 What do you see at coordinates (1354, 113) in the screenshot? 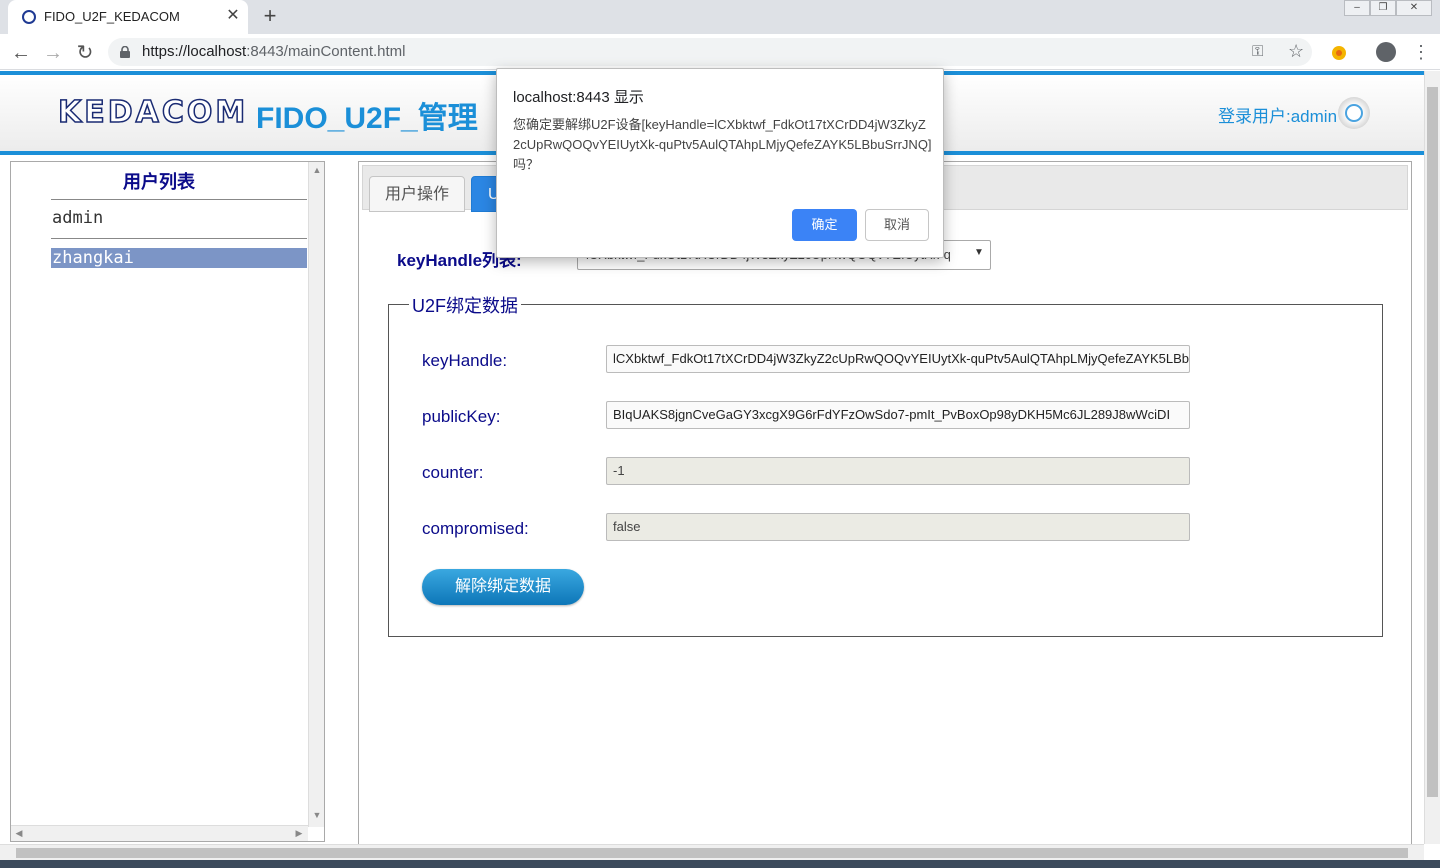
I see `logout-power-icon` at bounding box center [1354, 113].